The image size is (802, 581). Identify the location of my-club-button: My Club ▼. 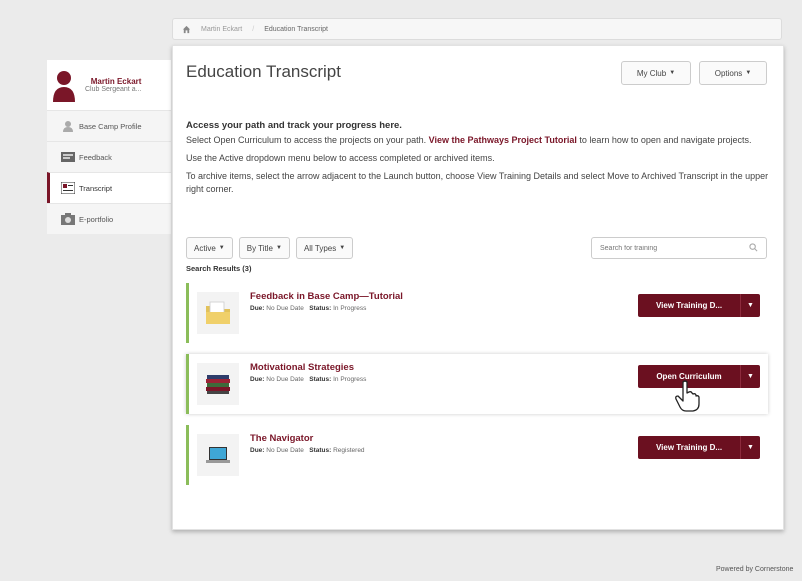
(656, 73).